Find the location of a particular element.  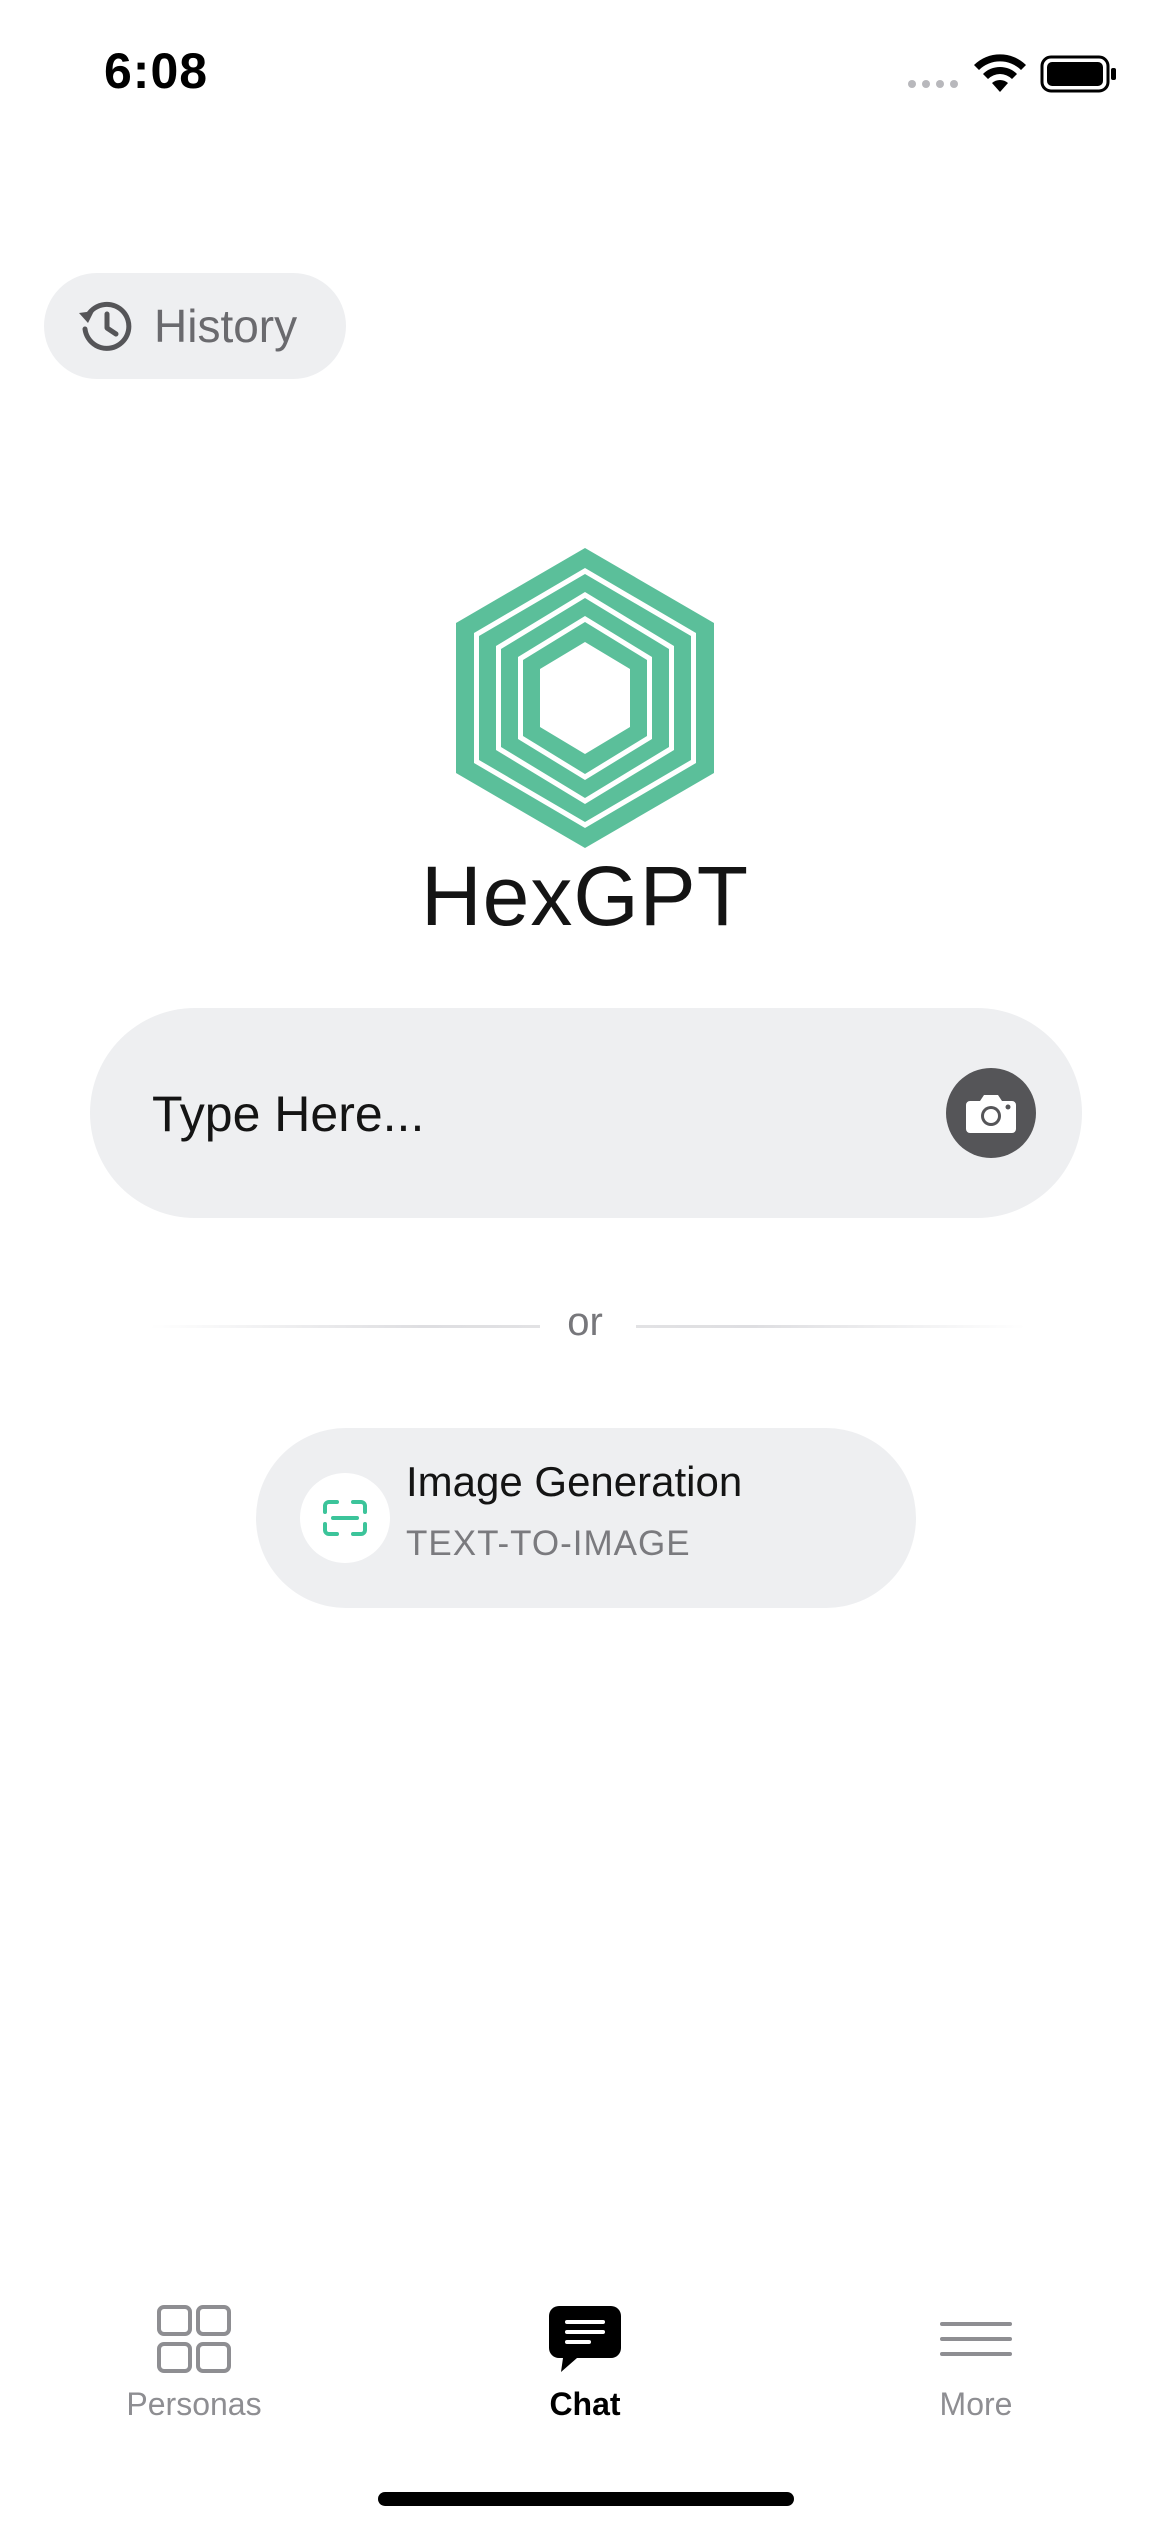

tab-more-label: More is located at coordinates (976, 2404).